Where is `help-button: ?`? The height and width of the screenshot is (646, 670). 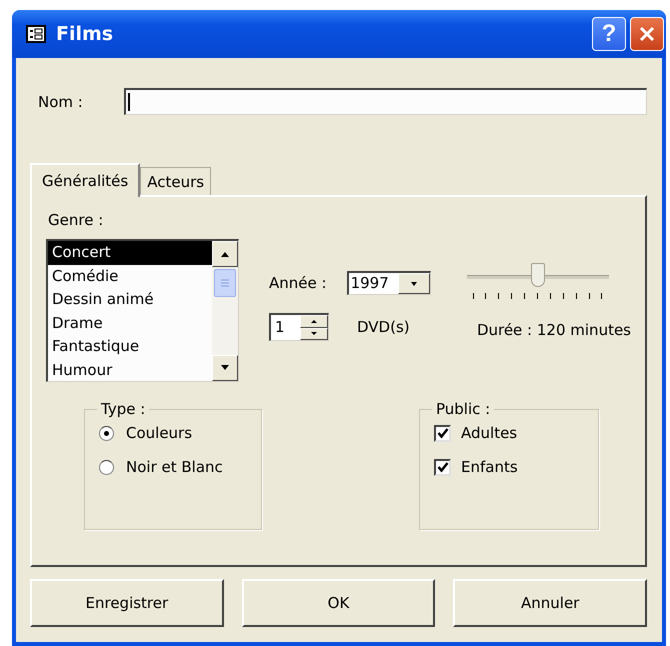 help-button: ? is located at coordinates (609, 34).